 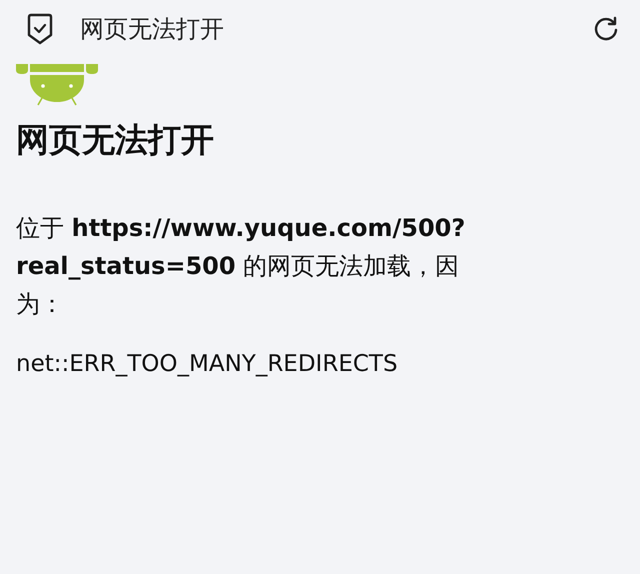 What do you see at coordinates (152, 29) in the screenshot?
I see `page-title: 网页无法打开` at bounding box center [152, 29].